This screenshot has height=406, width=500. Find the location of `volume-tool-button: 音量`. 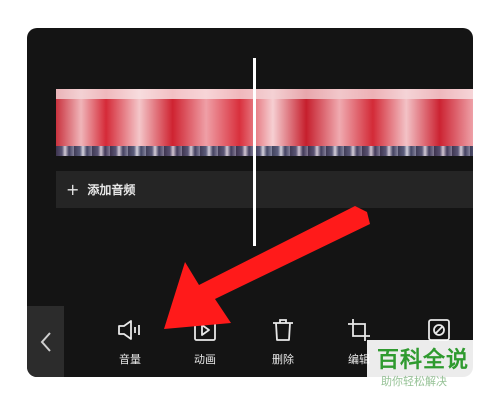

volume-tool-button: 音量 is located at coordinates (130, 346).